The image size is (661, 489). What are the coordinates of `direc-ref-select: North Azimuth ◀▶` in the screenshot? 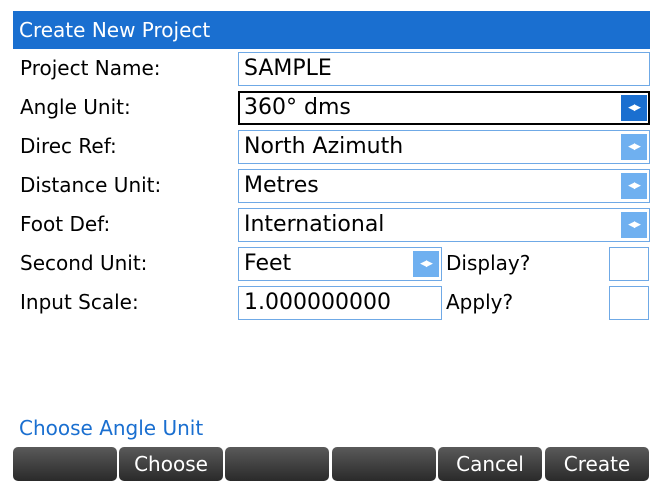 It's located at (444, 147).